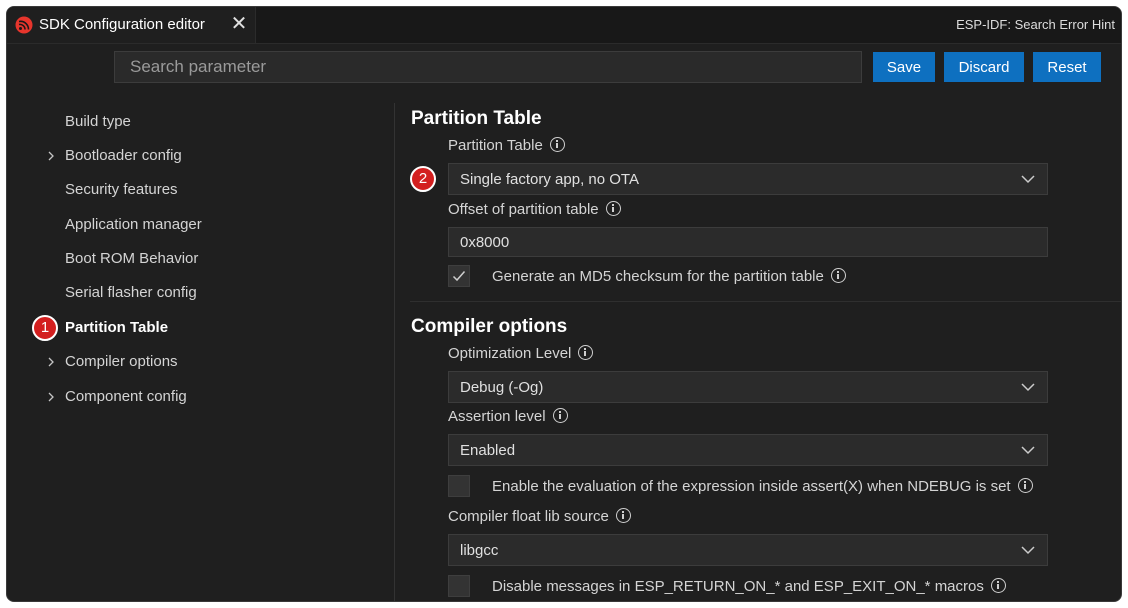 Image resolution: width=1128 pixels, height=608 pixels. I want to click on float-lib-source-select: libgcc, so click(748, 550).